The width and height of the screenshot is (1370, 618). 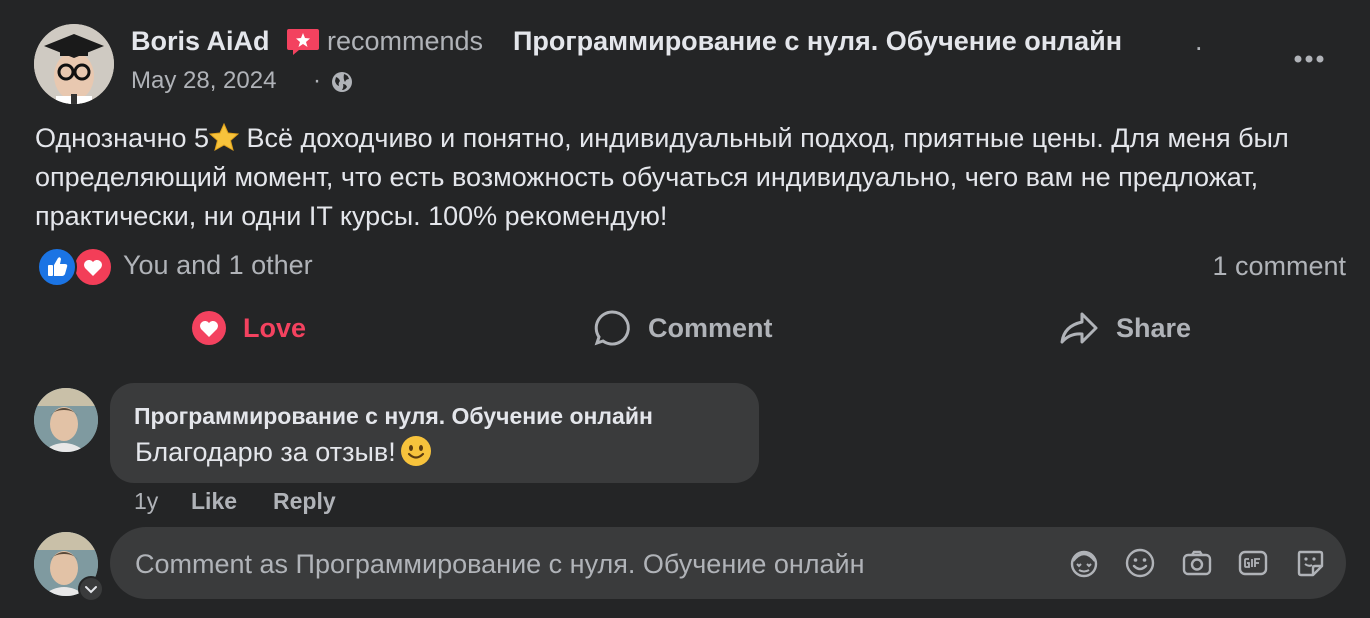 I want to click on author-avatar, so click(x=74, y=64).